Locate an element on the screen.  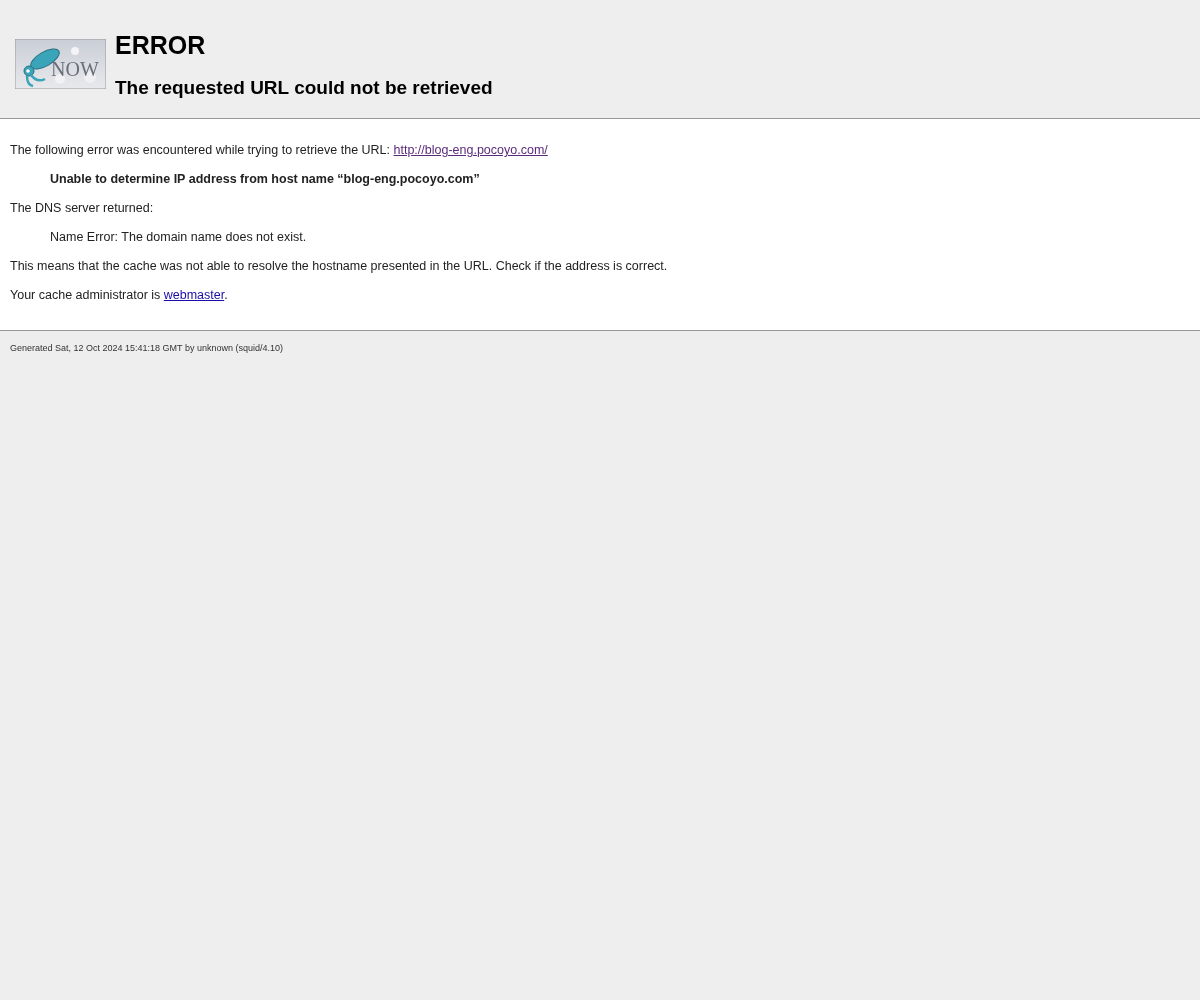
paragraph-text: The following error was encountered while trying to retrieve the URL: http://blog-eng.pocoyo.com/ is located at coordinates (279, 150).